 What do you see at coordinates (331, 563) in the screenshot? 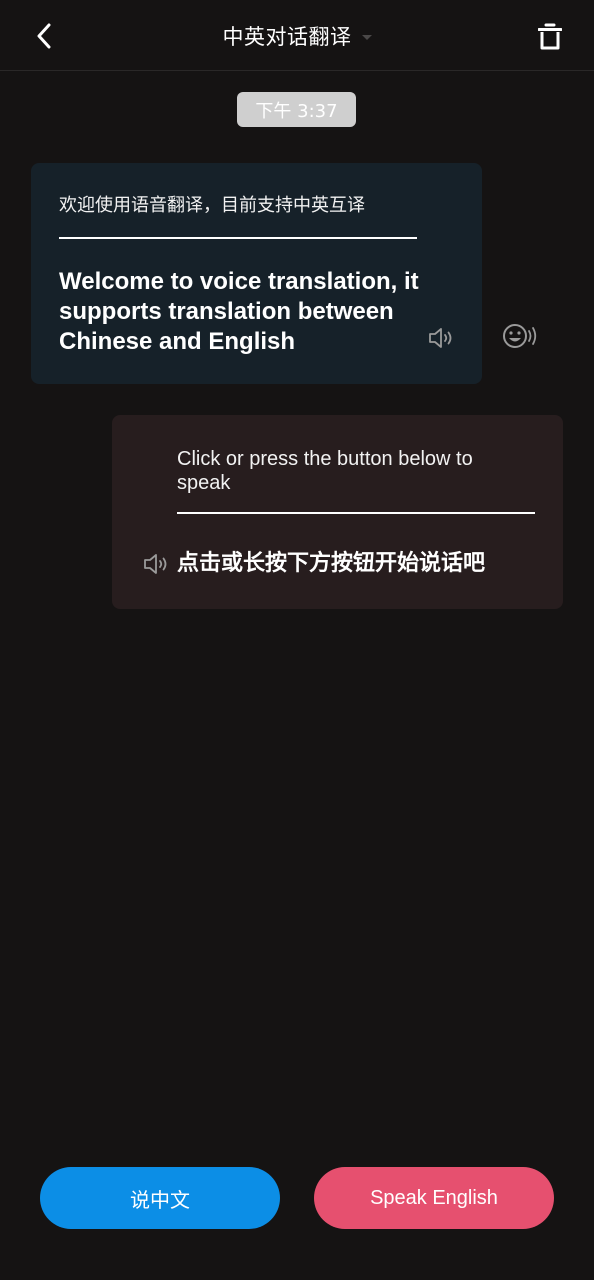
I see `translated-text: 点击或长按下方按钮开始说话吧` at bounding box center [331, 563].